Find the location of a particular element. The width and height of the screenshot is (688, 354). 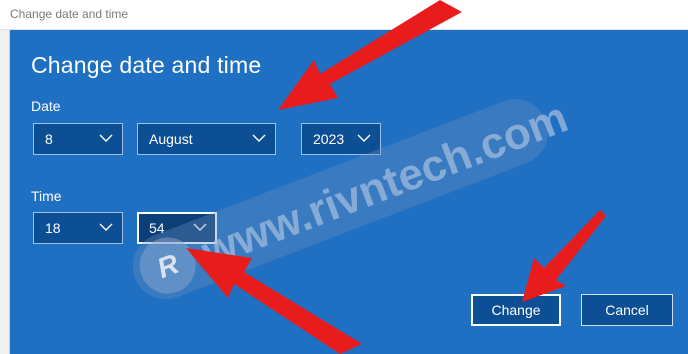

year-value: 2023 is located at coordinates (329, 139).